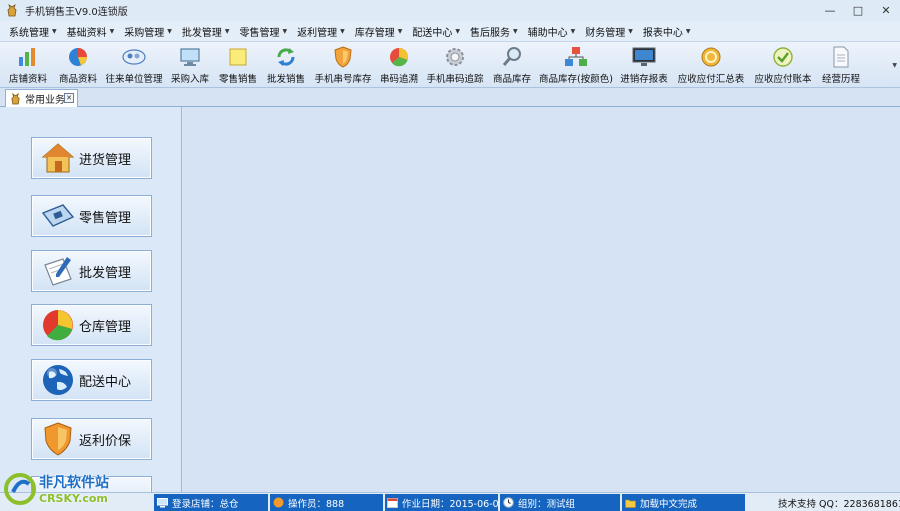 The height and width of the screenshot is (511, 900). What do you see at coordinates (45, 100) in the screenshot?
I see `tab-label: 常用业务` at bounding box center [45, 100].